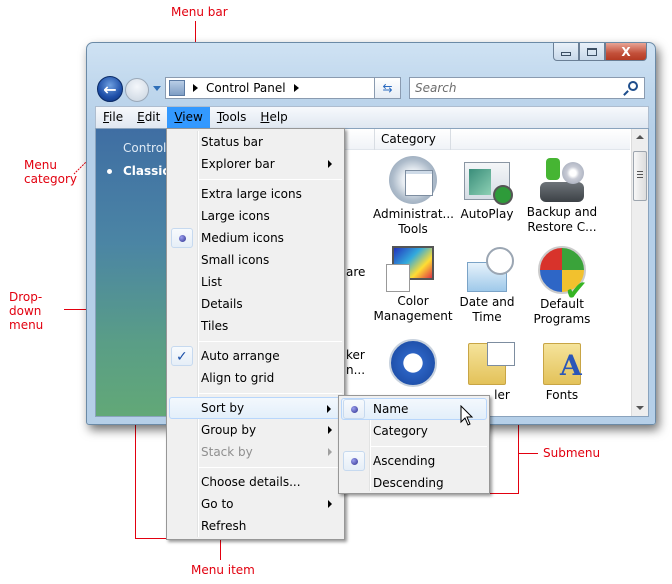 This screenshot has height=584, width=672. Describe the element at coordinates (413, 364) in the screenshot. I see `cp-item-ease-of-access` at that location.